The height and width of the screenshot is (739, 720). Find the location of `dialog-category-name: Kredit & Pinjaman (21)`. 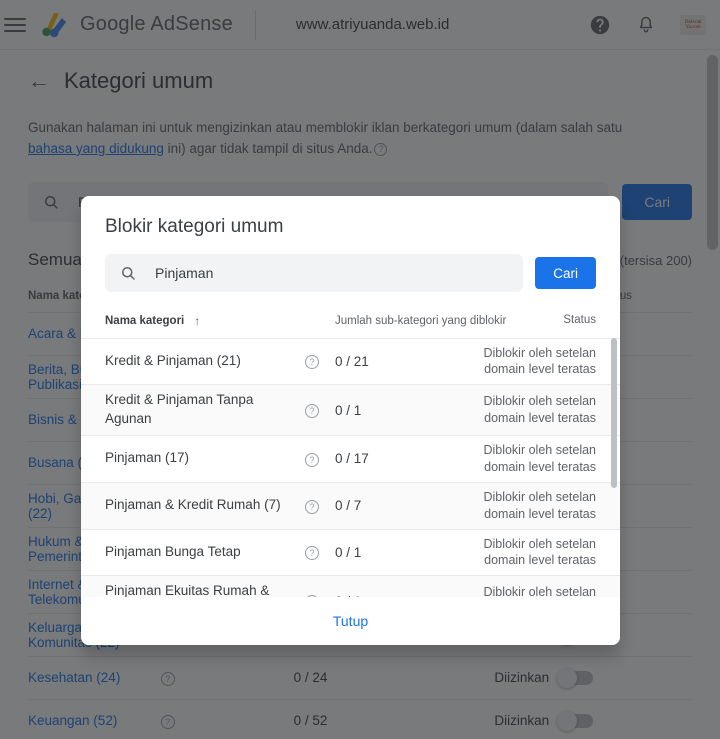

dialog-category-name: Kredit & Pinjaman (21) is located at coordinates (173, 360).